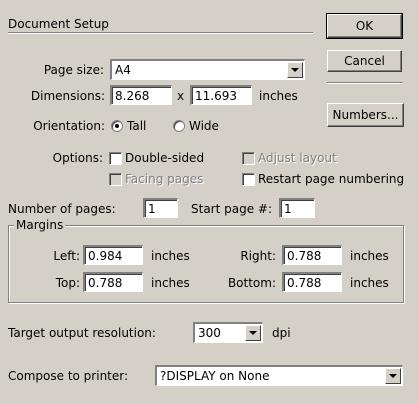 The width and height of the screenshot is (418, 404). I want to click on dimensions-label: Dimensions:, so click(67, 96).